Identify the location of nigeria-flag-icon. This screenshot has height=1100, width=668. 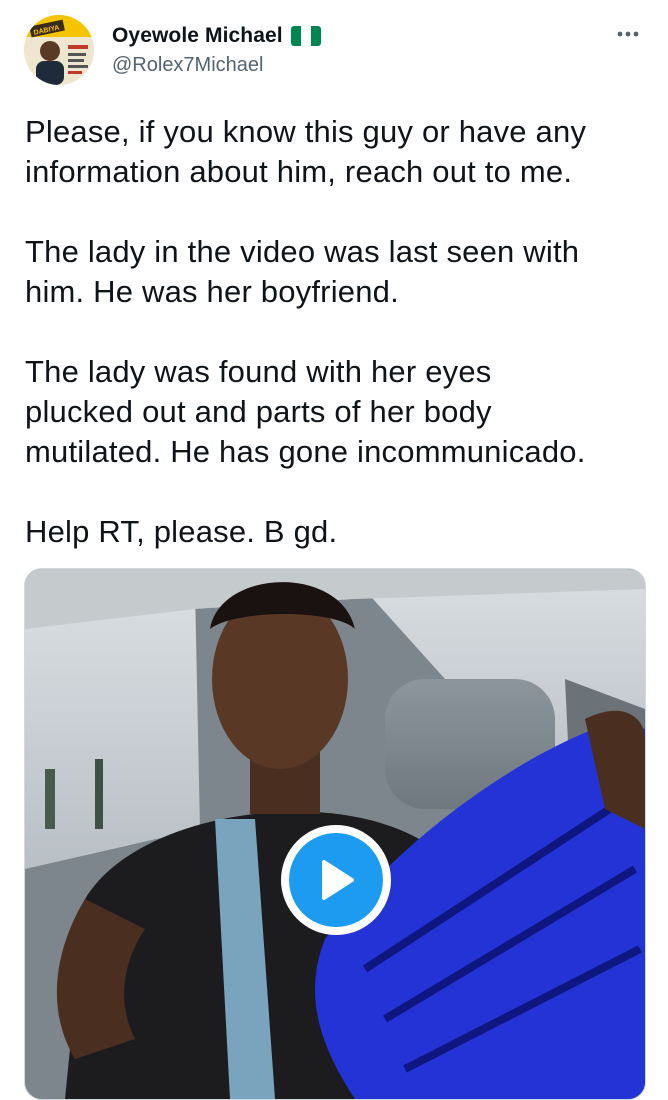
(305, 36).